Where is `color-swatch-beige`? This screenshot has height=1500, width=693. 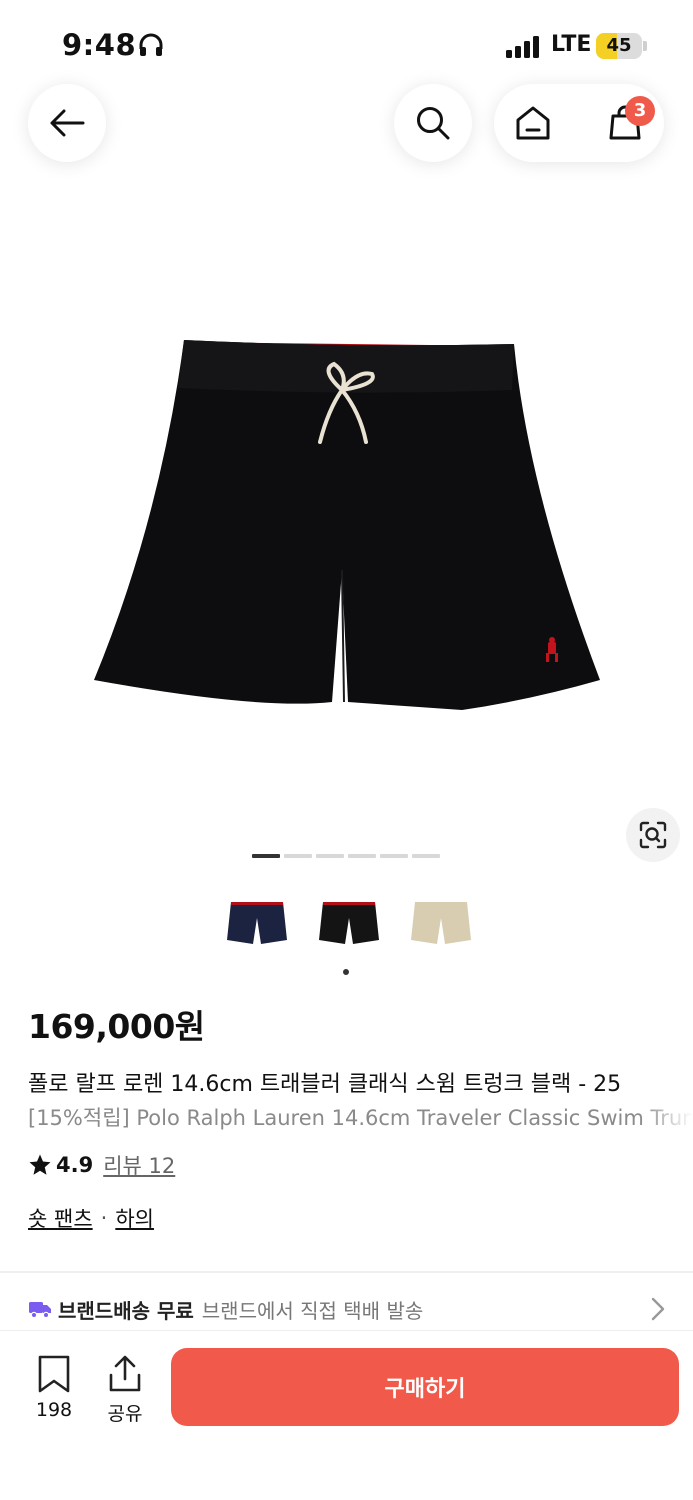 color-swatch-beige is located at coordinates (441, 922).